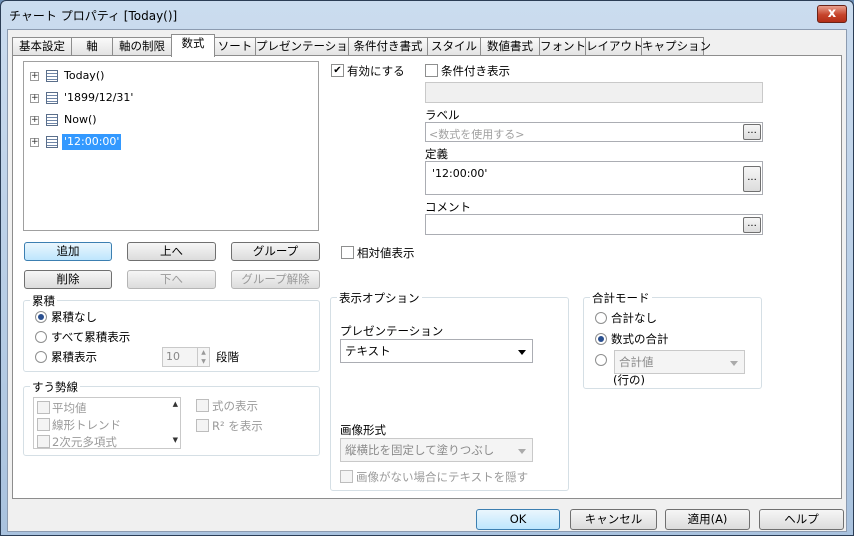 The width and height of the screenshot is (854, 536). Describe the element at coordinates (171, 332) in the screenshot. I see `accumulation-group: 累積 累積なし すべて累積表示 累積表示 10 ▲ ▼ 段階` at that location.